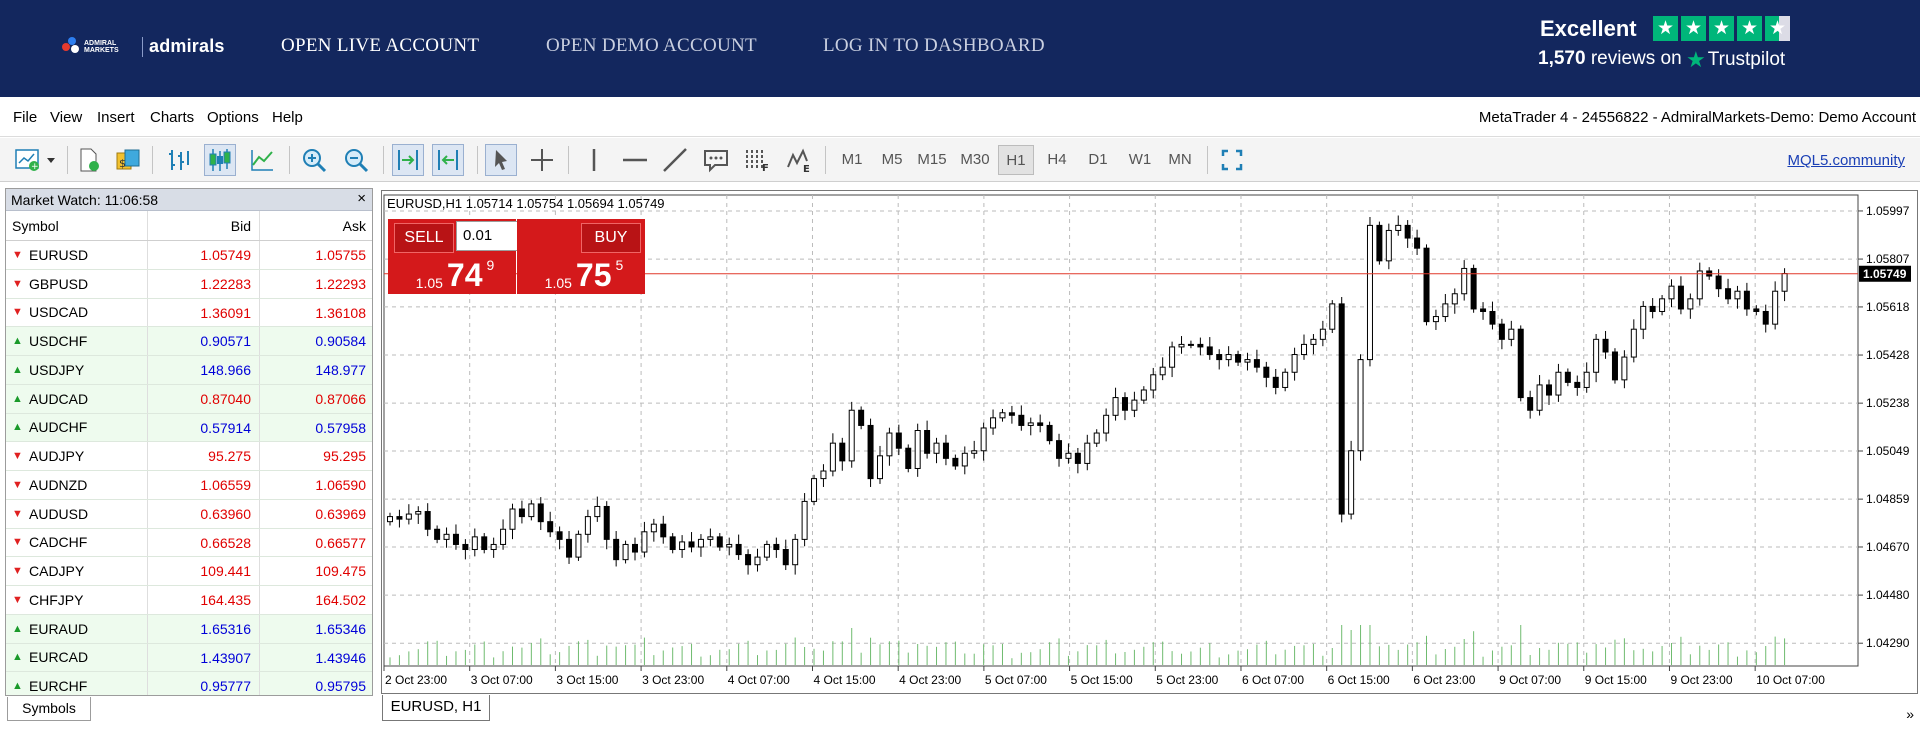 This screenshot has height=734, width=1920. Describe the element at coordinates (189, 485) in the screenshot. I see `table-row: ▼ AUDNZD 1.06559 1.06590` at that location.